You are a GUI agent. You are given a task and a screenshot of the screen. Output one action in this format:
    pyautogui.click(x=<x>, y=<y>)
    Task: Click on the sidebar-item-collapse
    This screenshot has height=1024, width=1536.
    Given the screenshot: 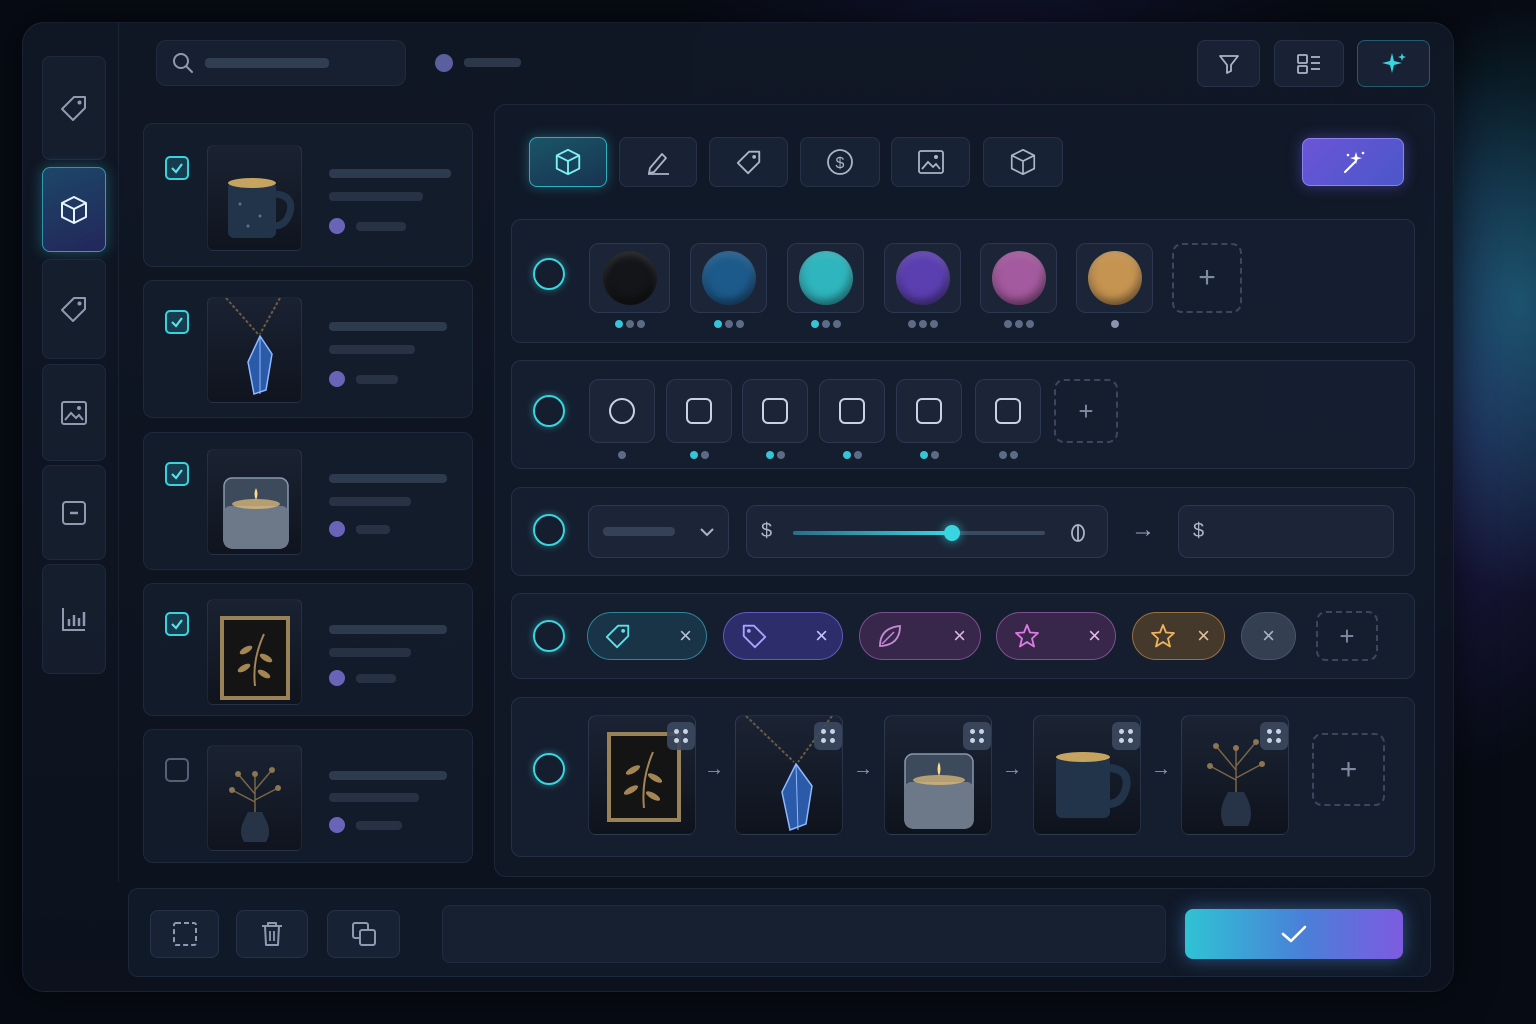 What is the action you would take?
    pyautogui.click(x=74, y=512)
    